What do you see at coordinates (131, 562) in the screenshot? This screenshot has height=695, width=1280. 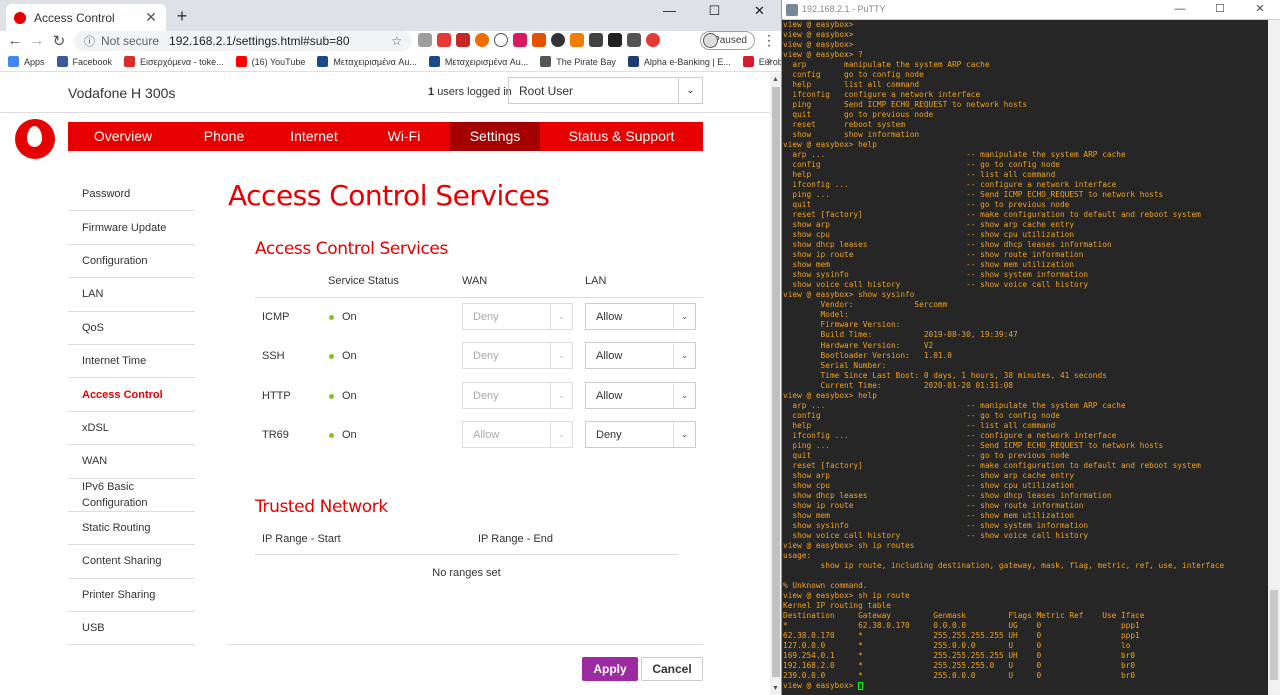 I see `sidebar-item: Content Sharing` at bounding box center [131, 562].